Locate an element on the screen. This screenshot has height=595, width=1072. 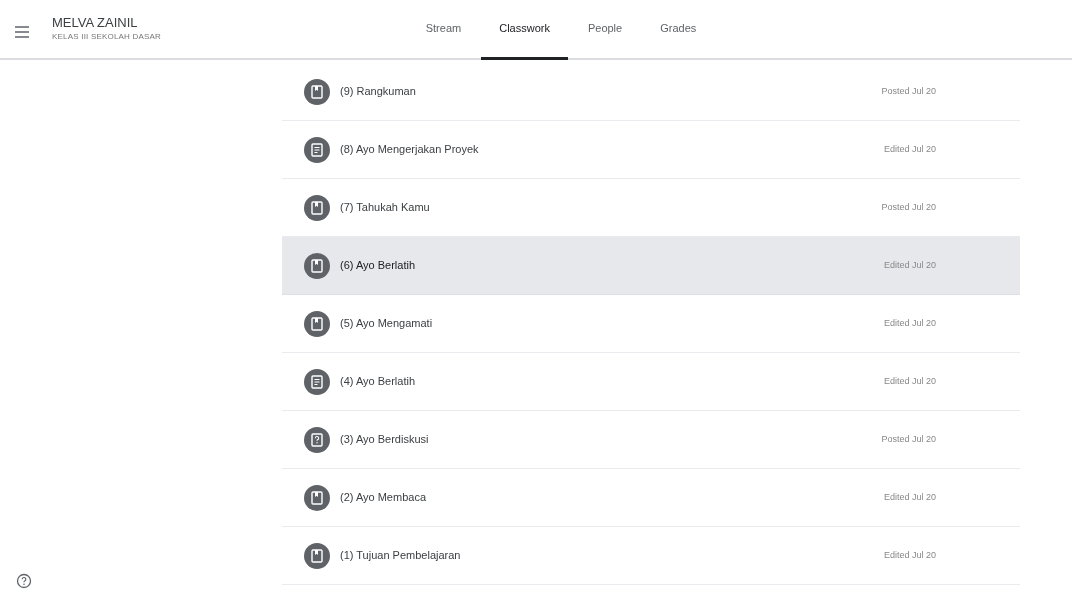
classwork-item: (2) Ayo Membaca Edited Jul 20 is located at coordinates (651, 498).